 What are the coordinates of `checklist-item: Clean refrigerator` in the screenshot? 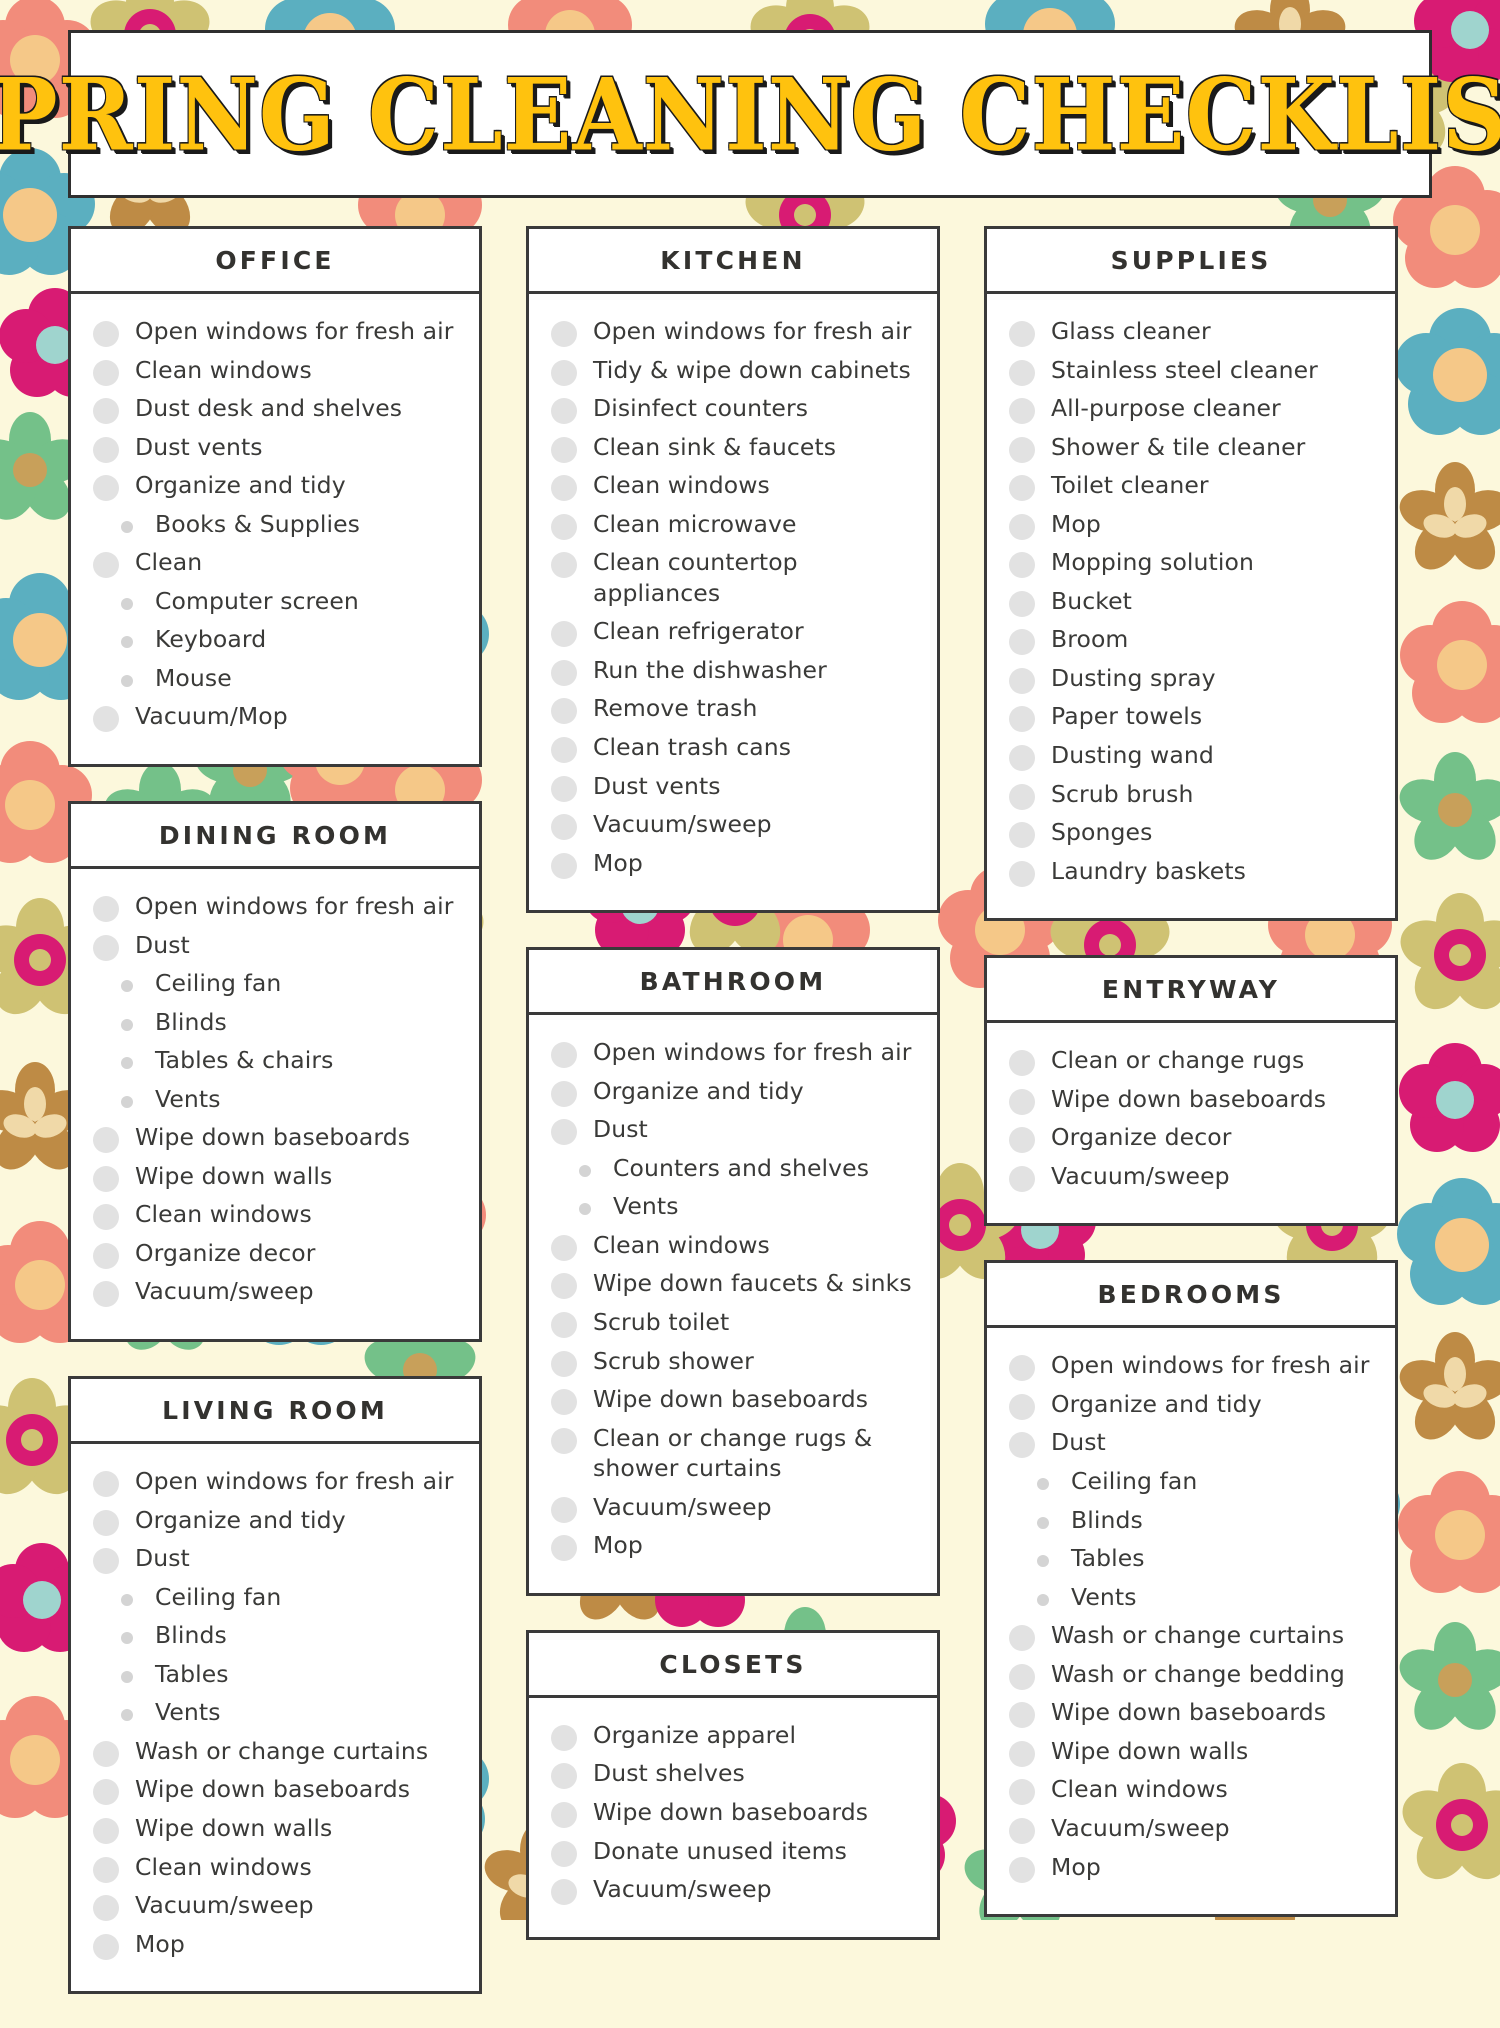 It's located at (735, 632).